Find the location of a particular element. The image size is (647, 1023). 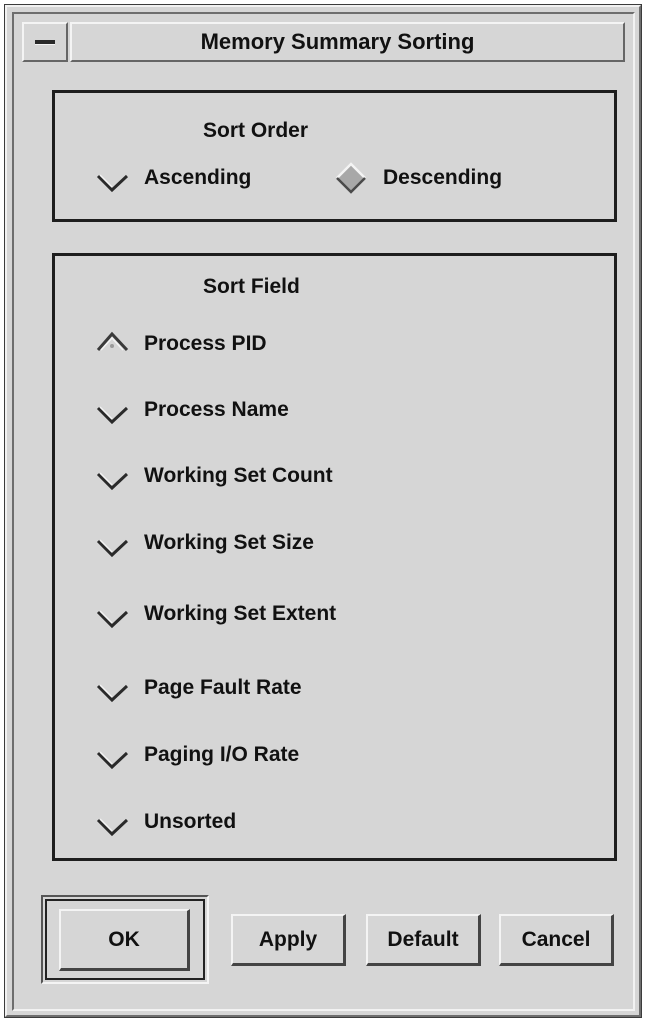

radio-working-set-count: Working Set Count is located at coordinates (213, 476).